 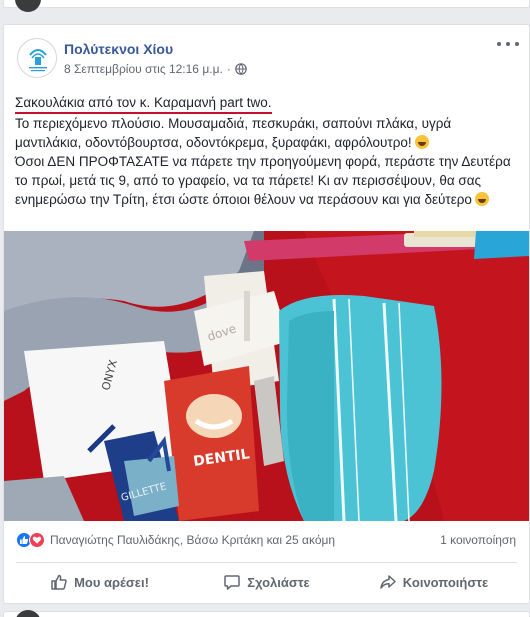 What do you see at coordinates (59, 582) in the screenshot?
I see `thumbs-up-icon` at bounding box center [59, 582].